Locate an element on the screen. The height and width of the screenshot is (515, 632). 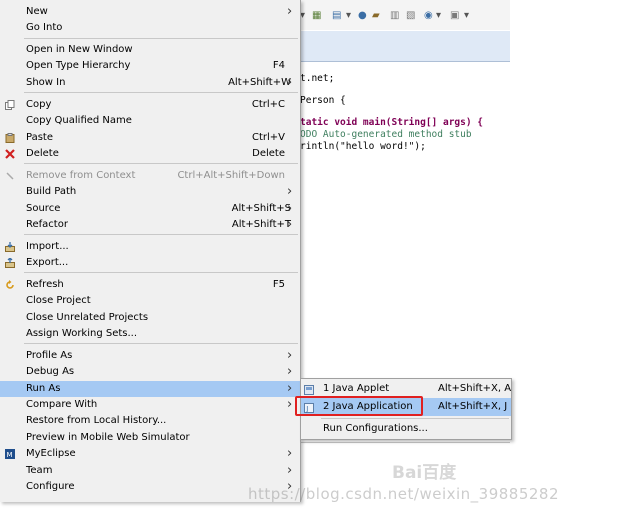
export-icon is located at coordinates (10, 262).